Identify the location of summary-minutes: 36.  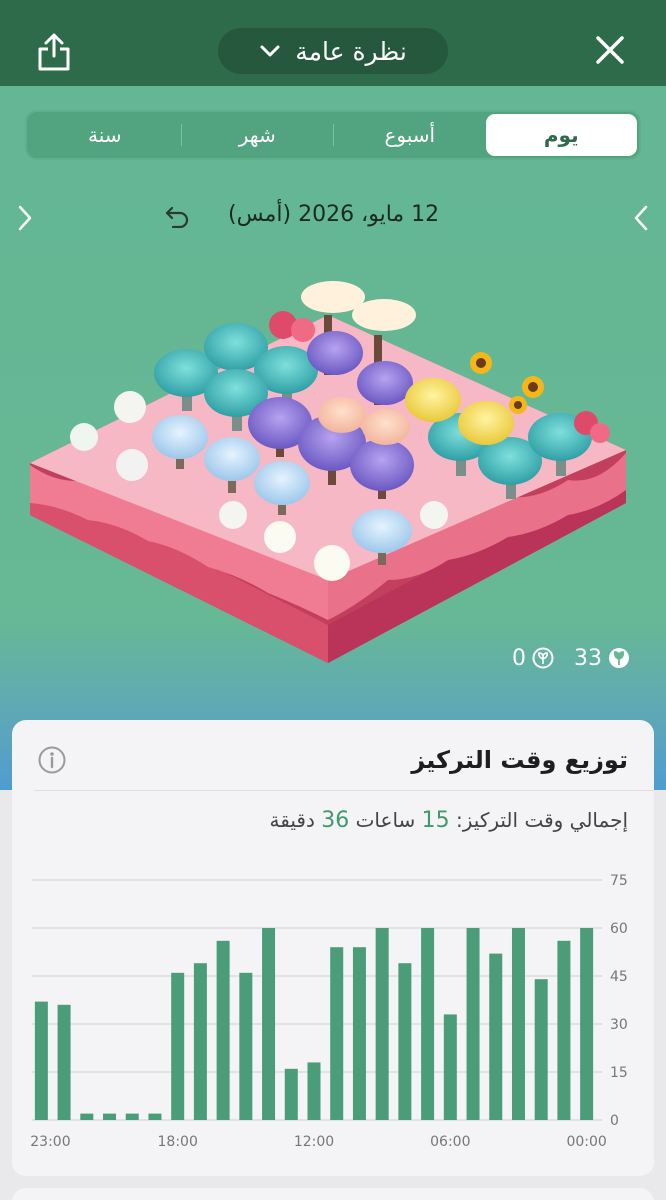
(335, 820).